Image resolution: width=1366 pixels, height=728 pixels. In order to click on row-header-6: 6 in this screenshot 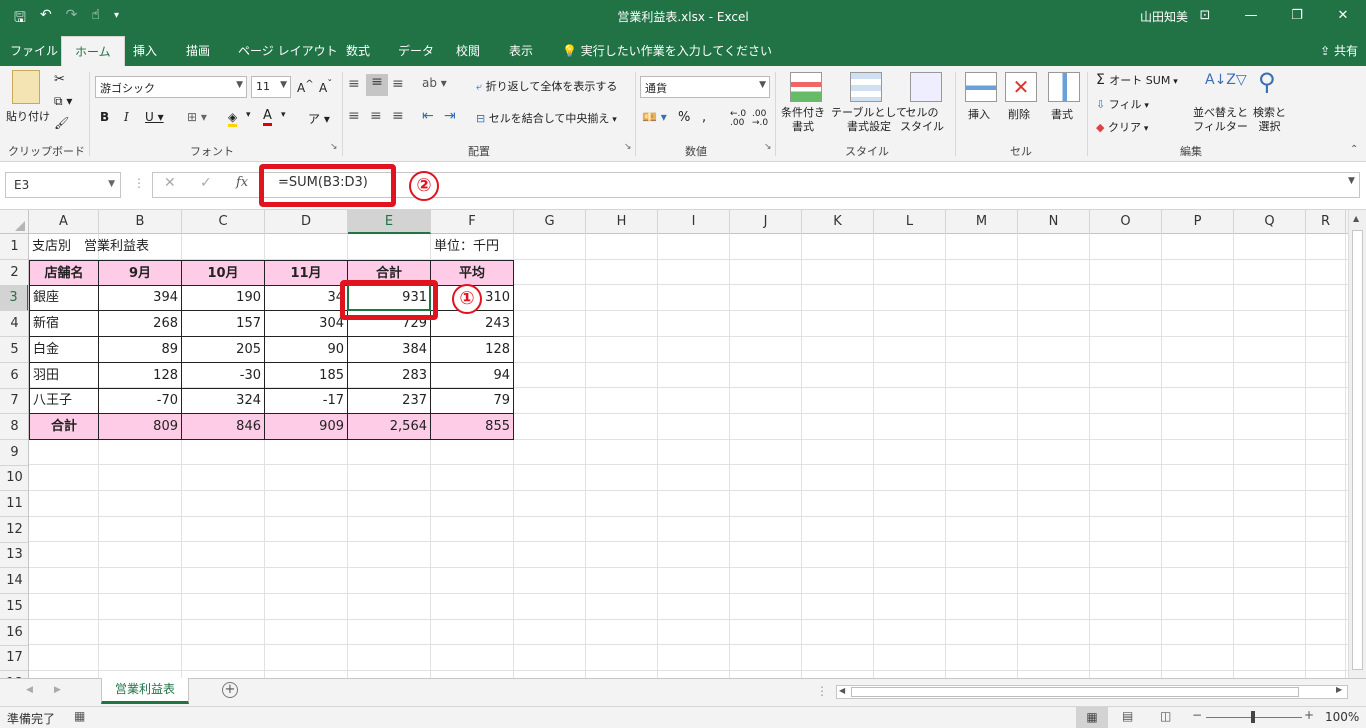, I will do `click(14, 376)`.